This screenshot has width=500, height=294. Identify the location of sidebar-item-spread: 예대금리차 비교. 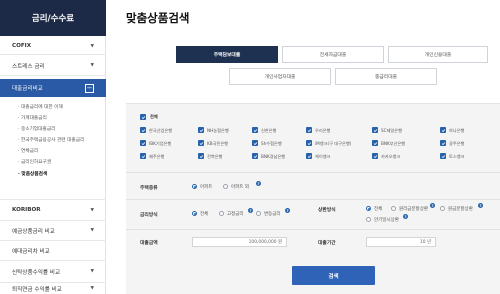
(53, 251).